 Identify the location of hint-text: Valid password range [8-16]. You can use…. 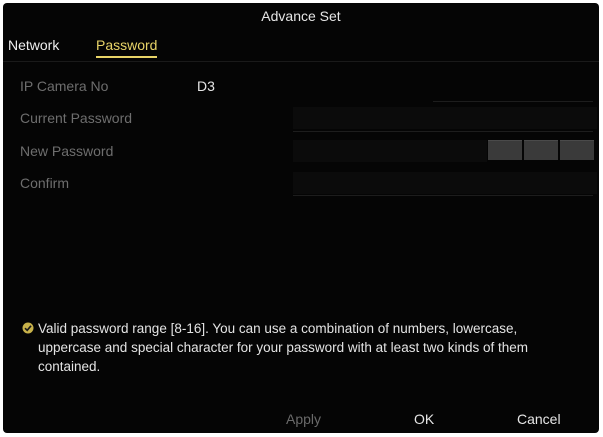
(283, 347).